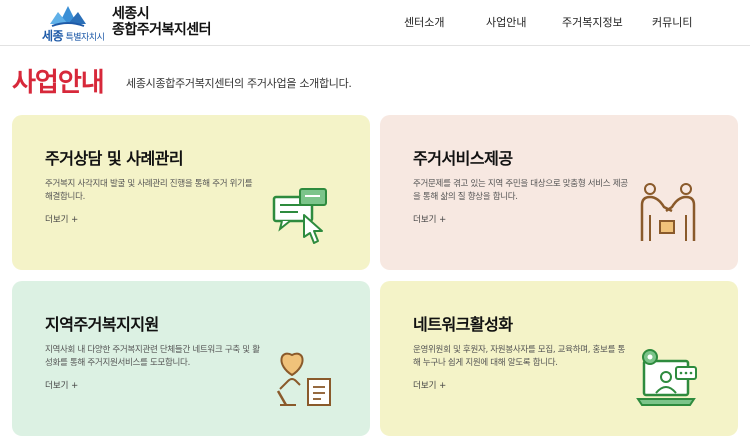 The width and height of the screenshot is (750, 442). I want to click on page-description: 세종시종합주거복지센터의 주거사업을 소개합니다., so click(239, 83).